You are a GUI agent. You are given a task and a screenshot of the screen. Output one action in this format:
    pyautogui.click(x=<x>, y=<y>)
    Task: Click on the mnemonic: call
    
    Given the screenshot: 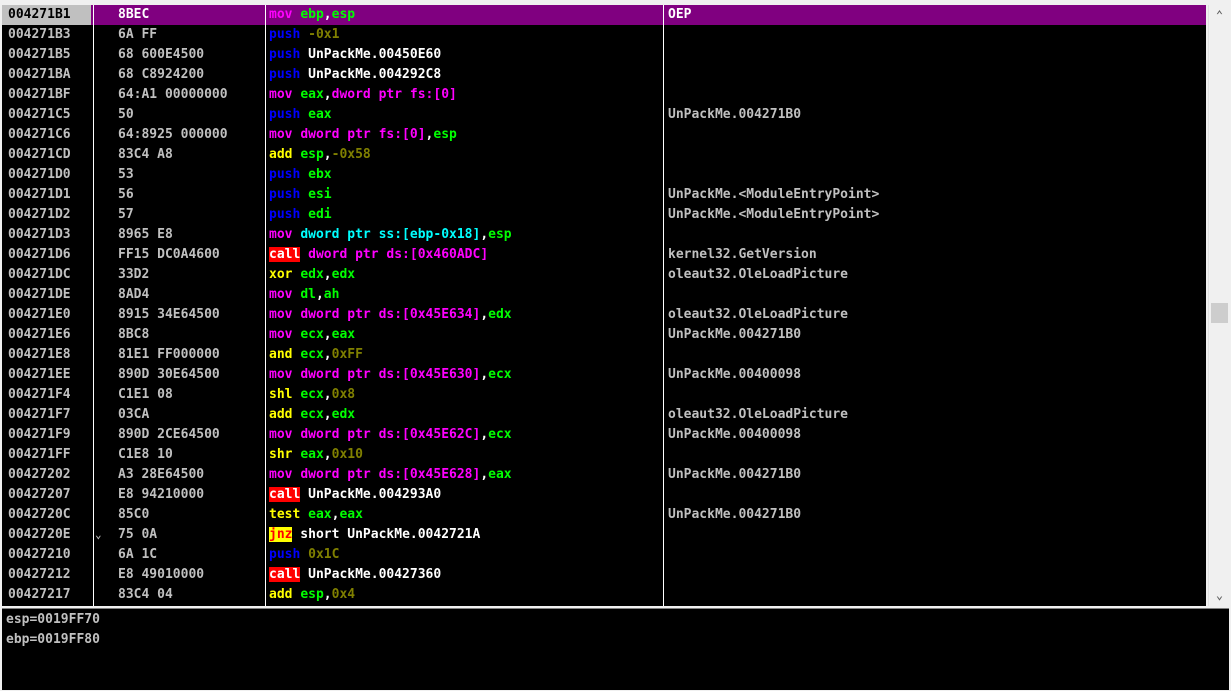 What is the action you would take?
    pyautogui.click(x=285, y=574)
    